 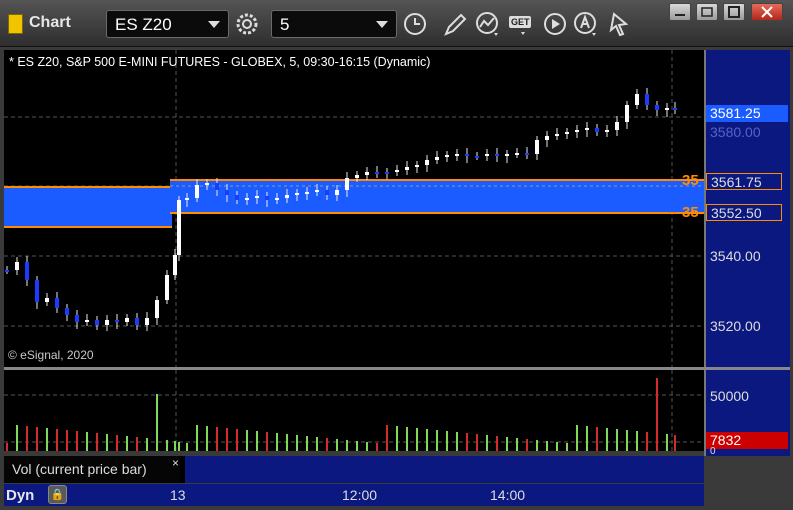 What do you see at coordinates (735, 326) in the screenshot?
I see `price-label: 3520.00` at bounding box center [735, 326].